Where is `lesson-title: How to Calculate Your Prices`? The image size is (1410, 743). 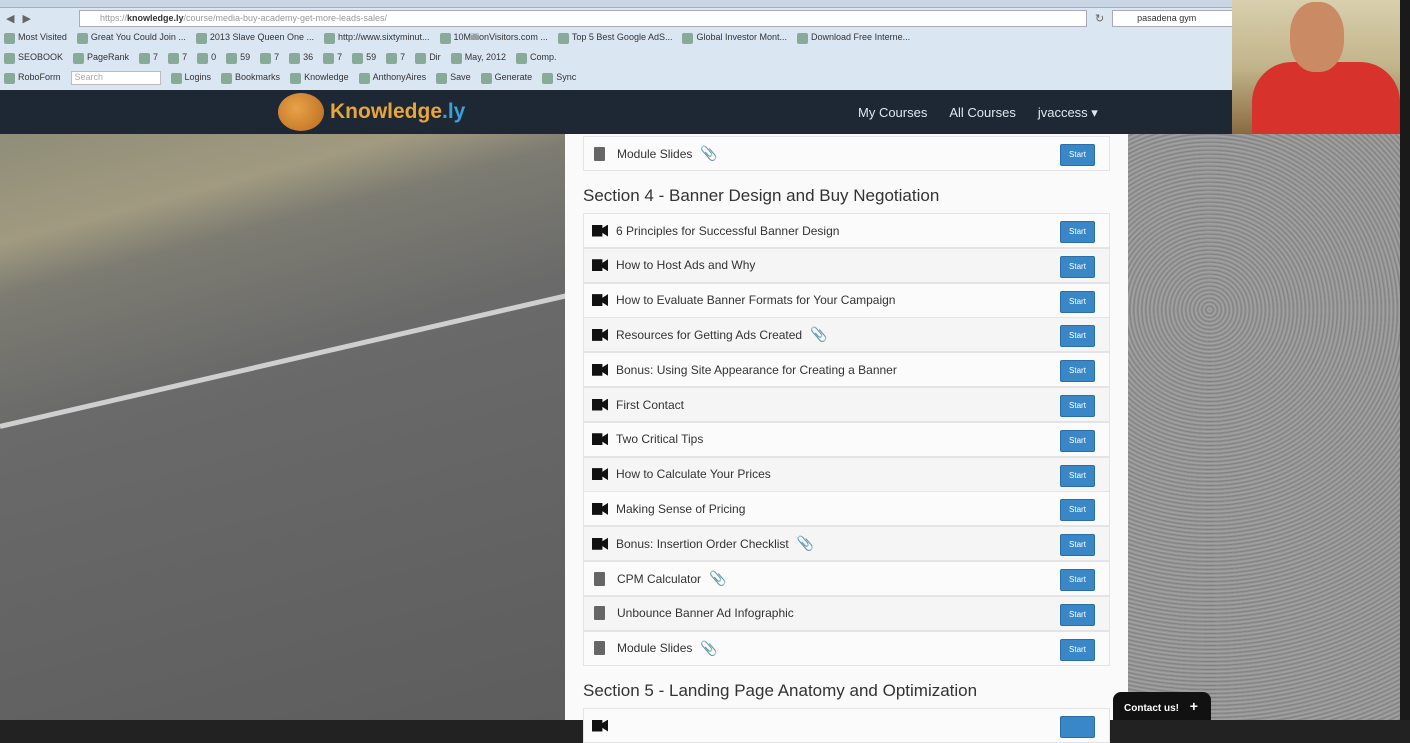 lesson-title: How to Calculate Your Prices is located at coordinates (693, 474).